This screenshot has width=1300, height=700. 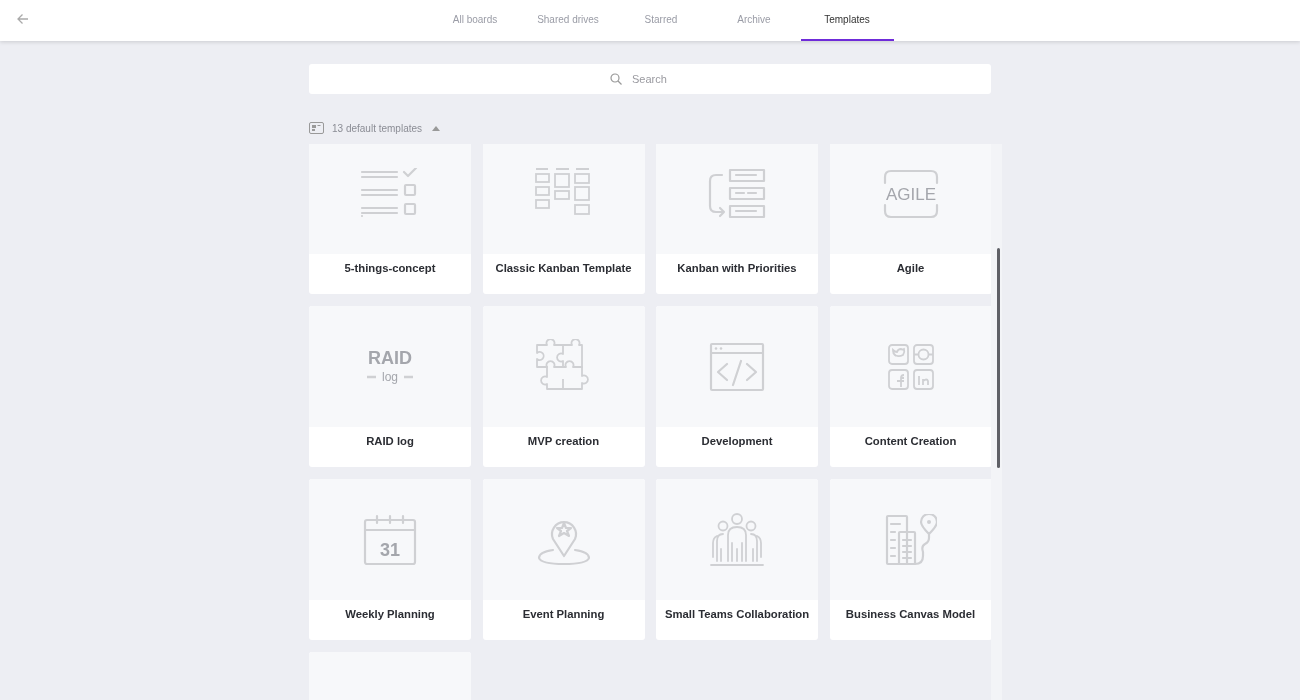 What do you see at coordinates (563, 386) in the screenshot?
I see `template-card: MVP creation` at bounding box center [563, 386].